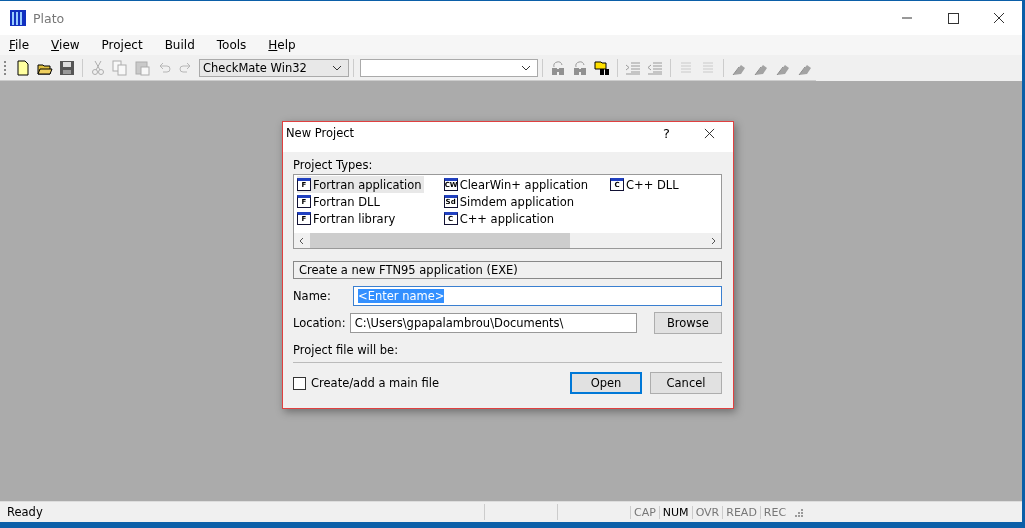 The width and height of the screenshot is (1025, 528). What do you see at coordinates (18, 18) in the screenshot?
I see `app-icon` at bounding box center [18, 18].